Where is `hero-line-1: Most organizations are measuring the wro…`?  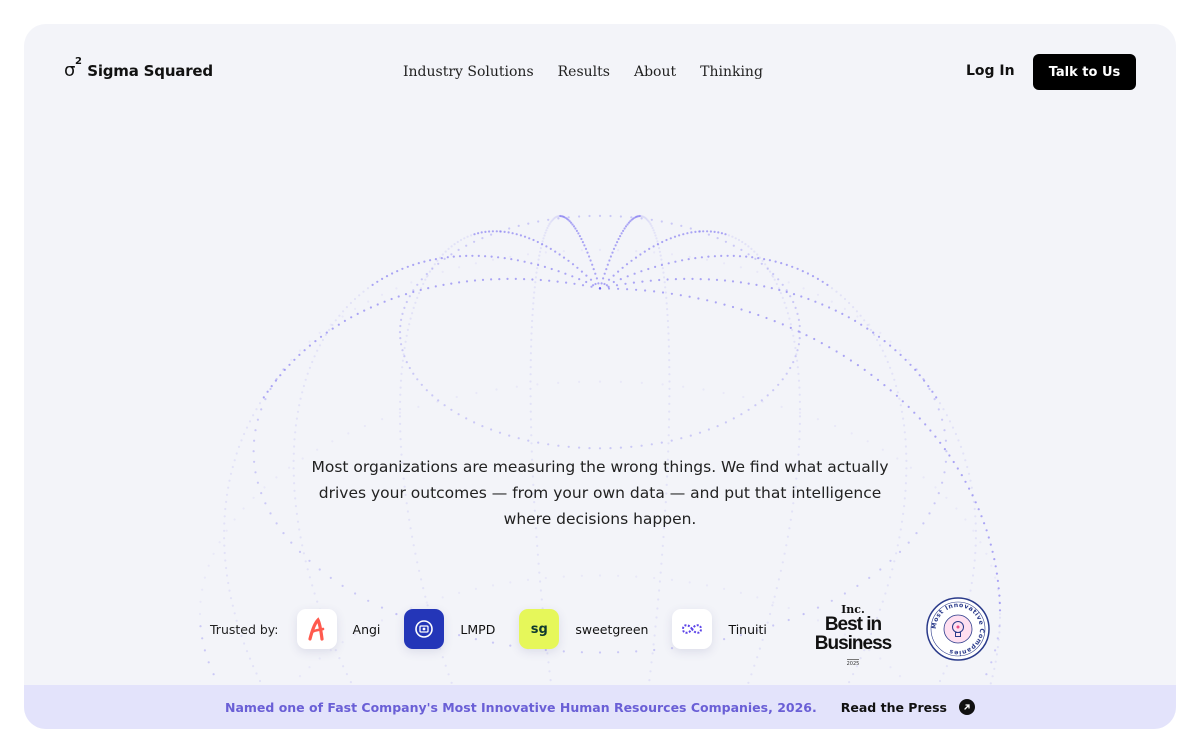
hero-line-1: Most organizations are measuring the wro… is located at coordinates (600, 467).